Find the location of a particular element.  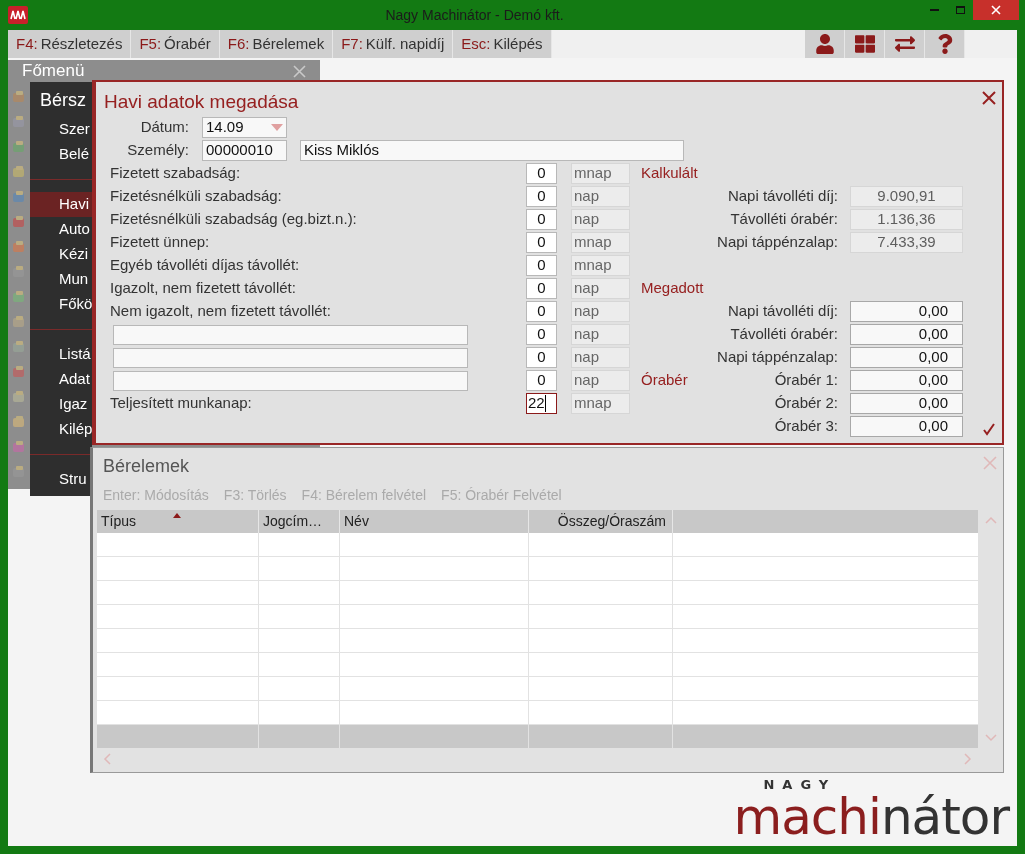

person-name-field: Kiss Miklós is located at coordinates (492, 150).